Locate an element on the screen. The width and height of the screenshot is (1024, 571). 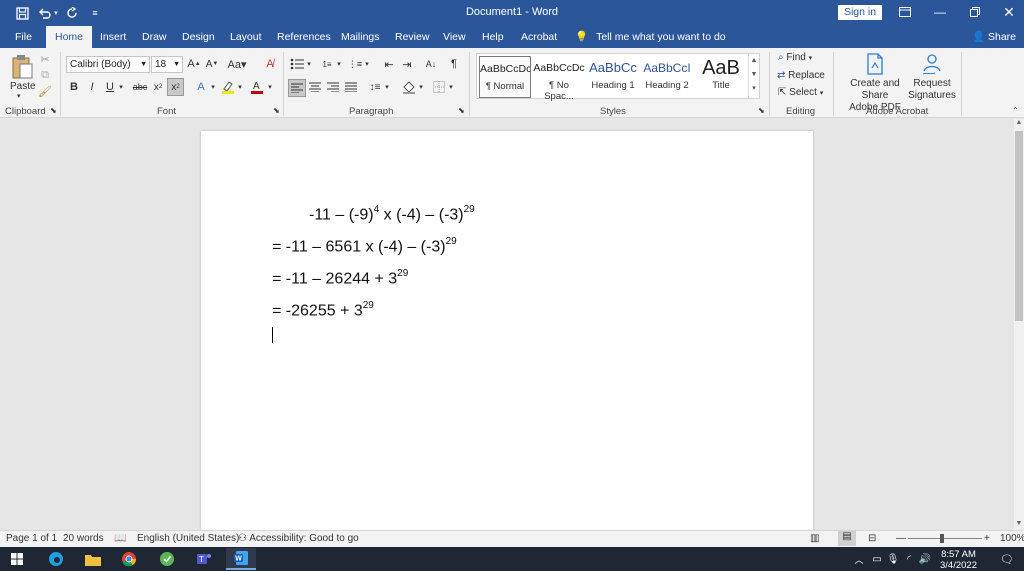
edge-icon is located at coordinates (56, 559).